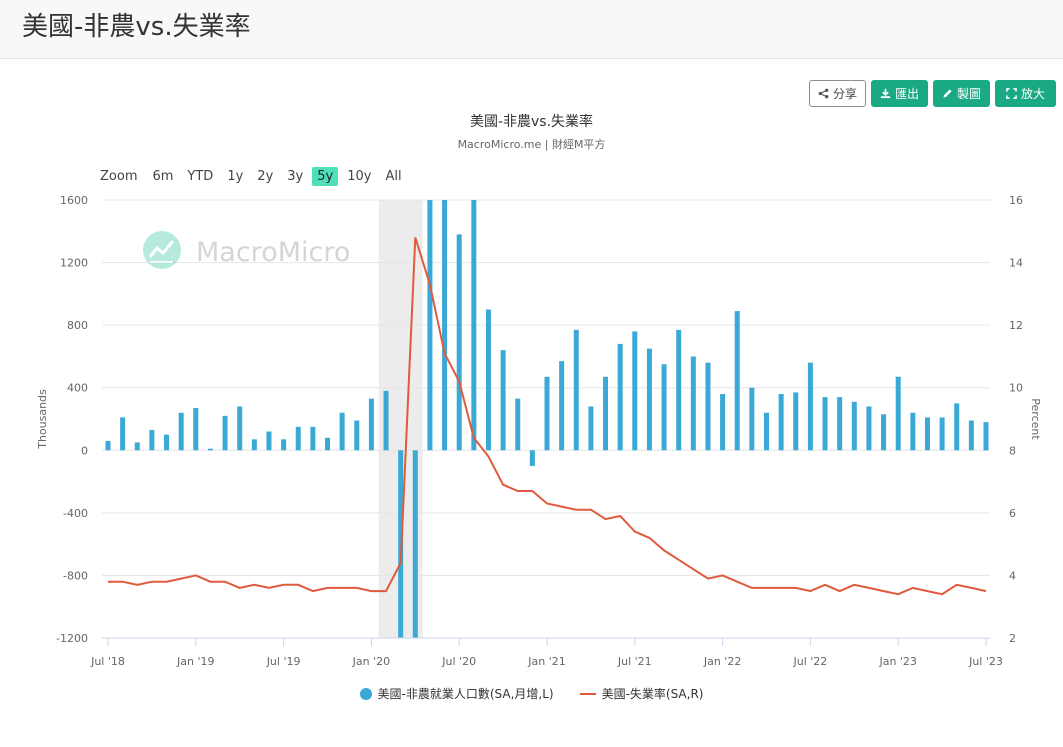 The width and height of the screenshot is (1063, 747). I want to click on y-right-tick-label: 12, so click(1016, 325).